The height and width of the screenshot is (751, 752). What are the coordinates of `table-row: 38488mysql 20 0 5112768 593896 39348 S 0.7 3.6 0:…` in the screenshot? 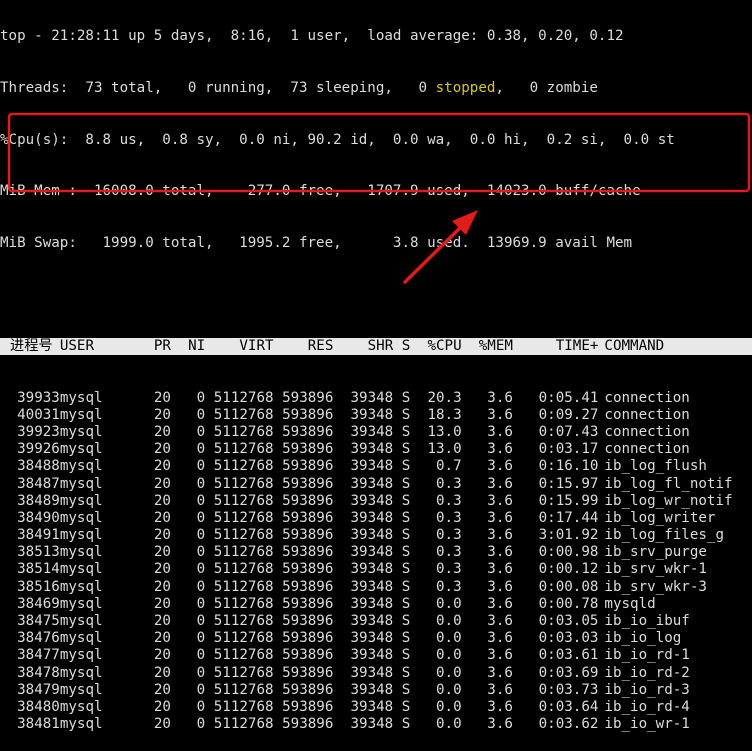 It's located at (376, 466).